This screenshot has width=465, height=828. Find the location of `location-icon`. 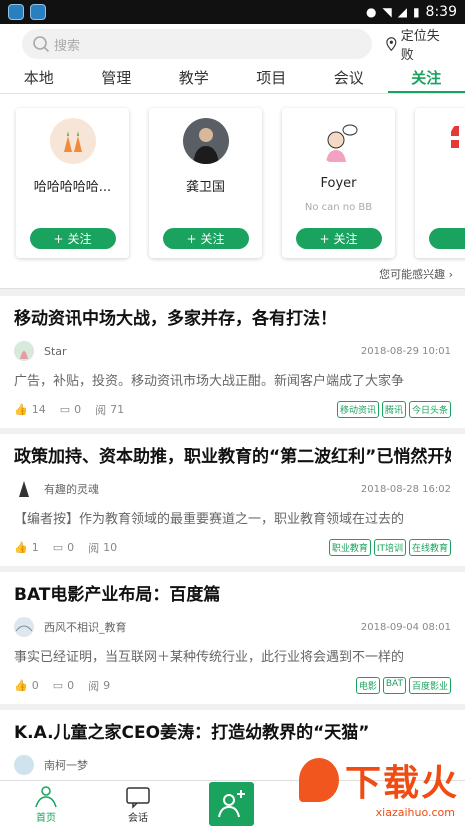

location-icon is located at coordinates (391, 44).